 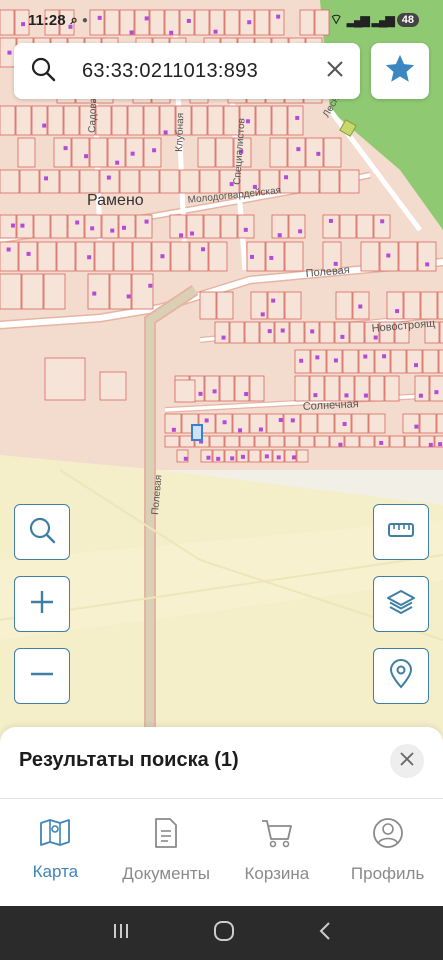 I want to click on back-icon, so click(x=325, y=933).